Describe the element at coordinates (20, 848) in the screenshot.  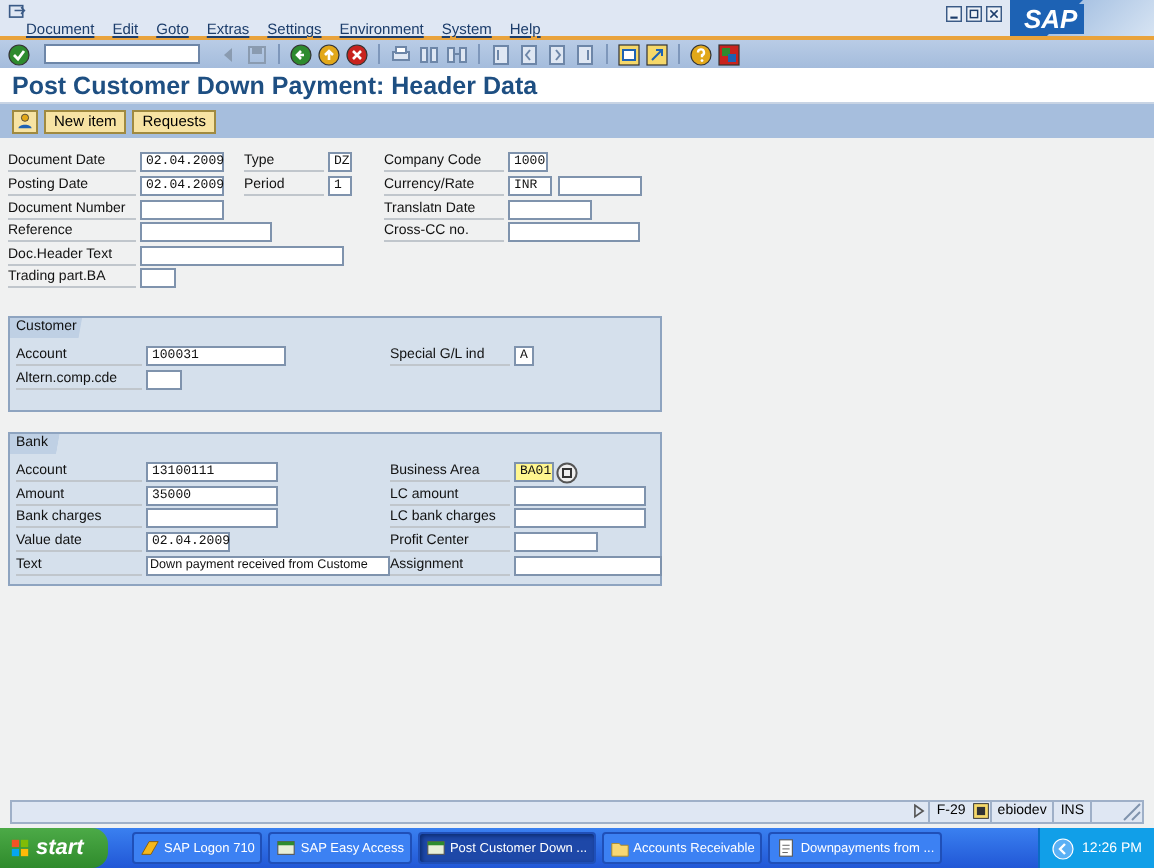
I see `windows-flag-icon` at that location.